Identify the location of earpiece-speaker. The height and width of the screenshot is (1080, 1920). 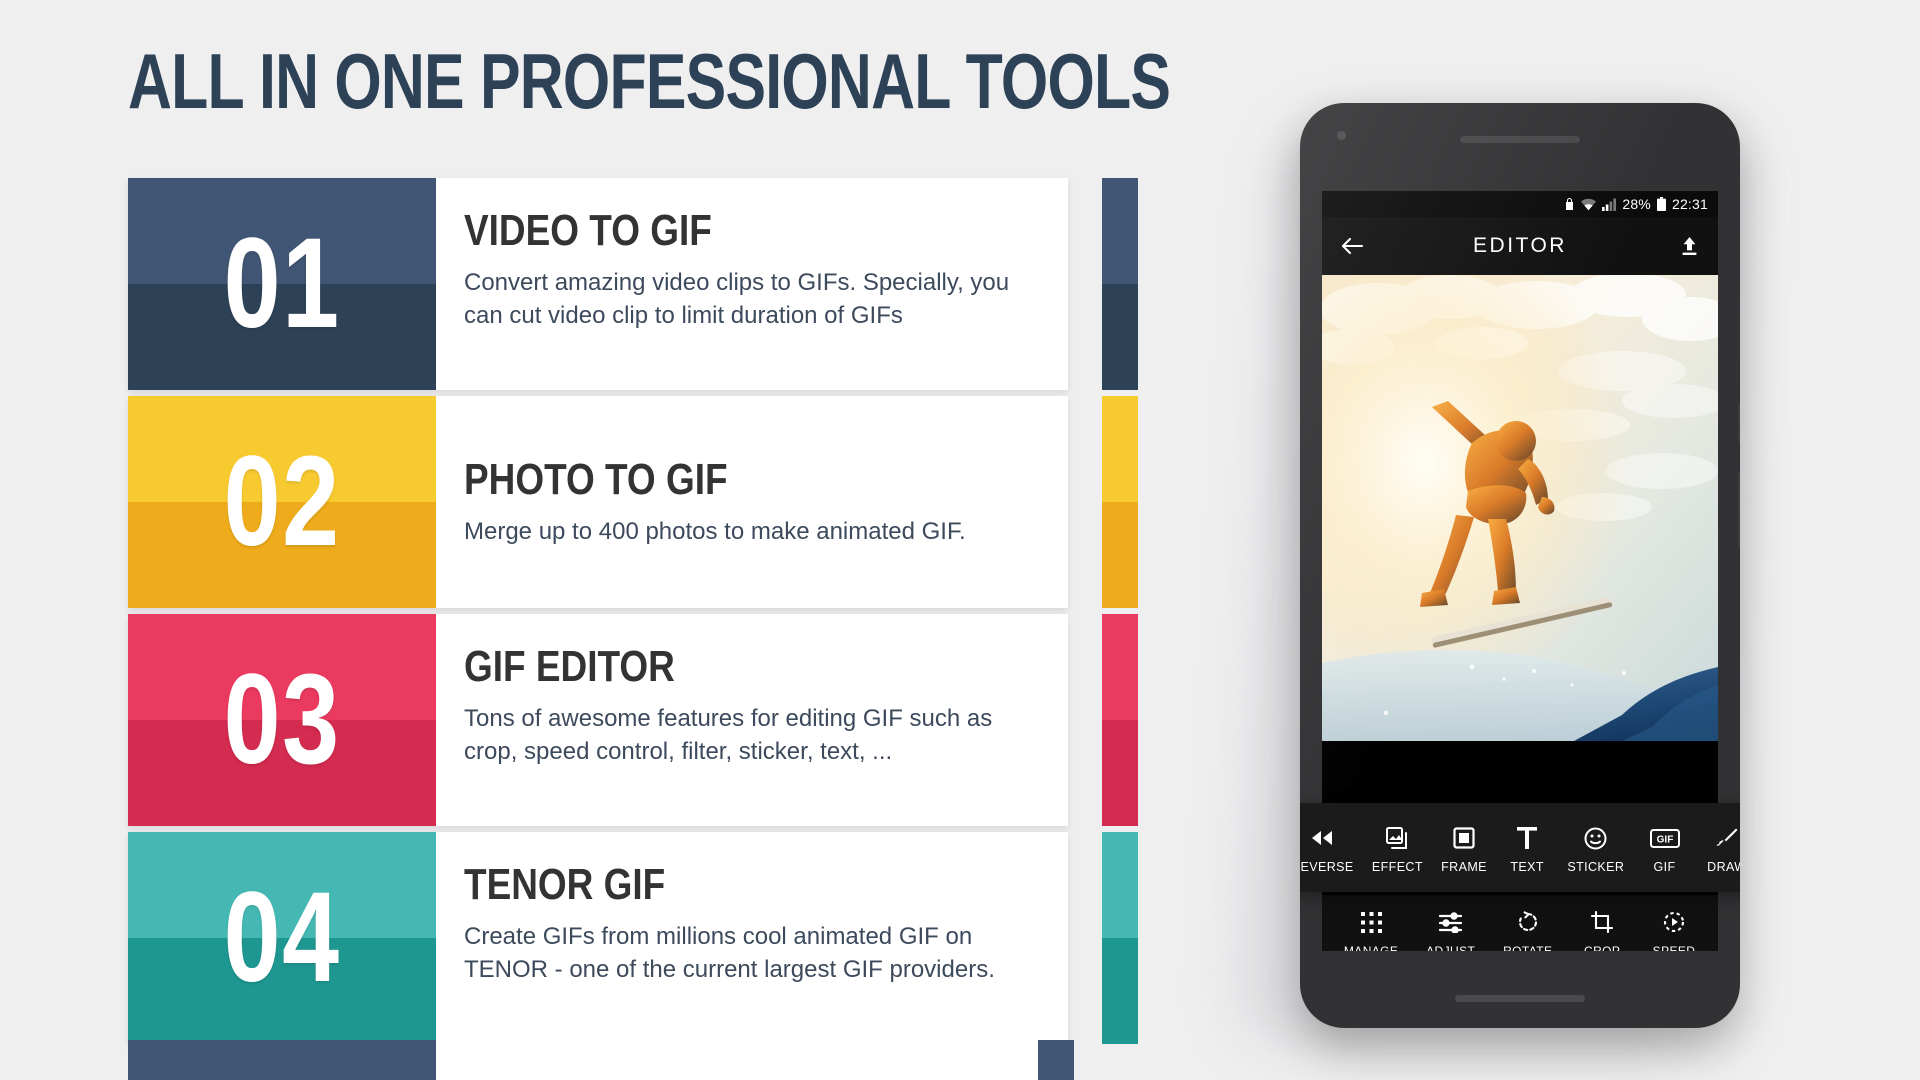
(1520, 139).